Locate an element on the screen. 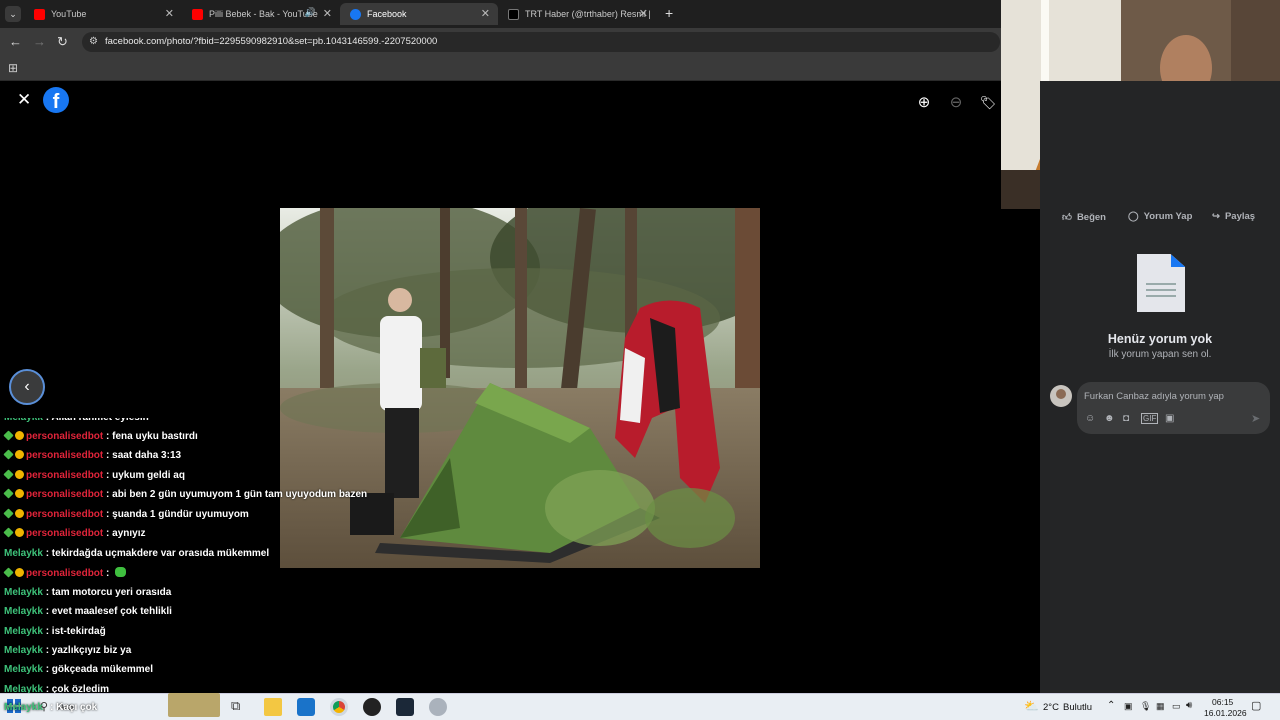  chat-message: personalisedbot : saat daha 3:13 is located at coordinates (92, 455).